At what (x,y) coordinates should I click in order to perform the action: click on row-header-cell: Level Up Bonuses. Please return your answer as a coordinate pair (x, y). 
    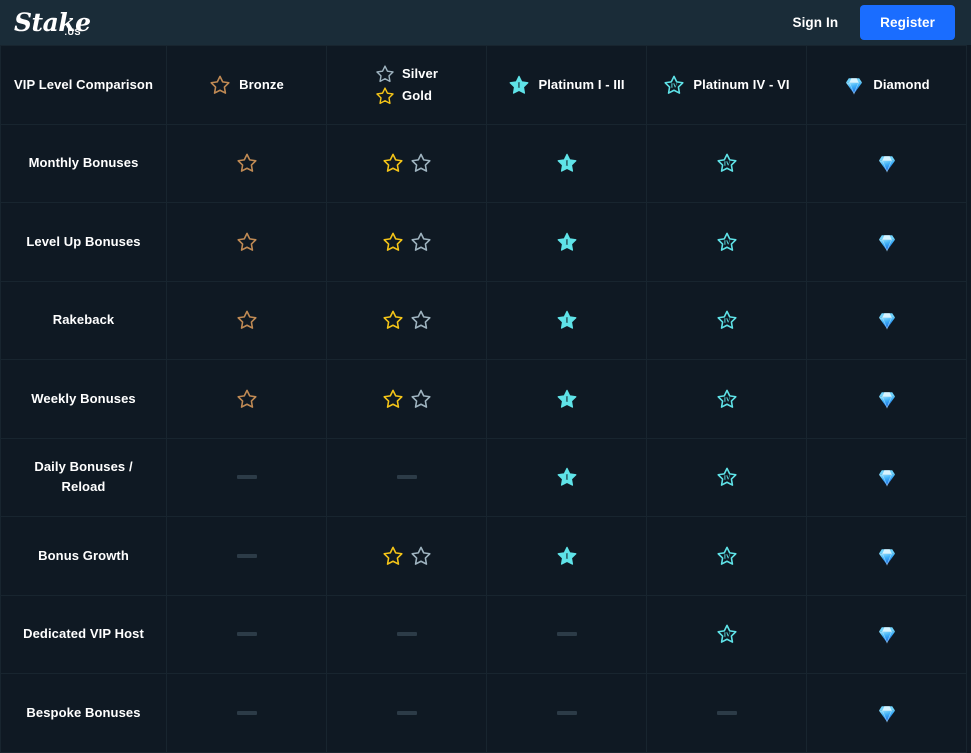
    Looking at the image, I should click on (83, 242).